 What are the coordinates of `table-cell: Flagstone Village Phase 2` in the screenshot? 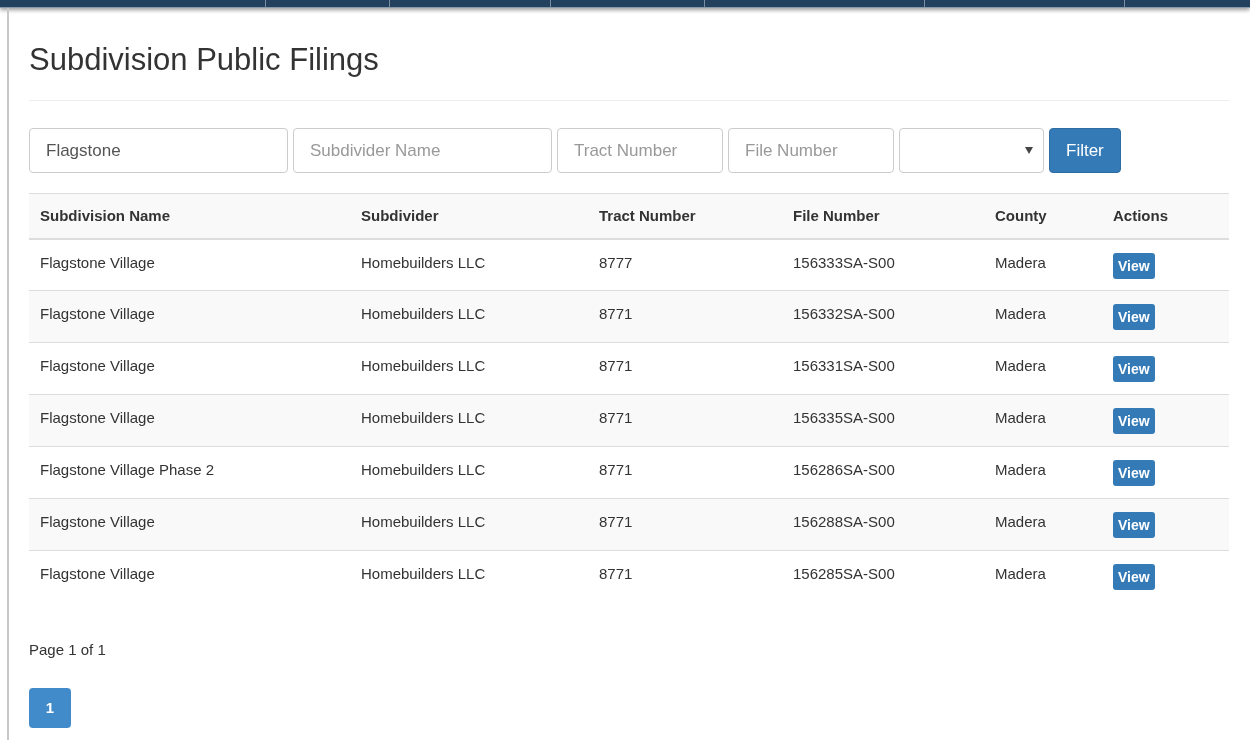 It's located at (127, 469).